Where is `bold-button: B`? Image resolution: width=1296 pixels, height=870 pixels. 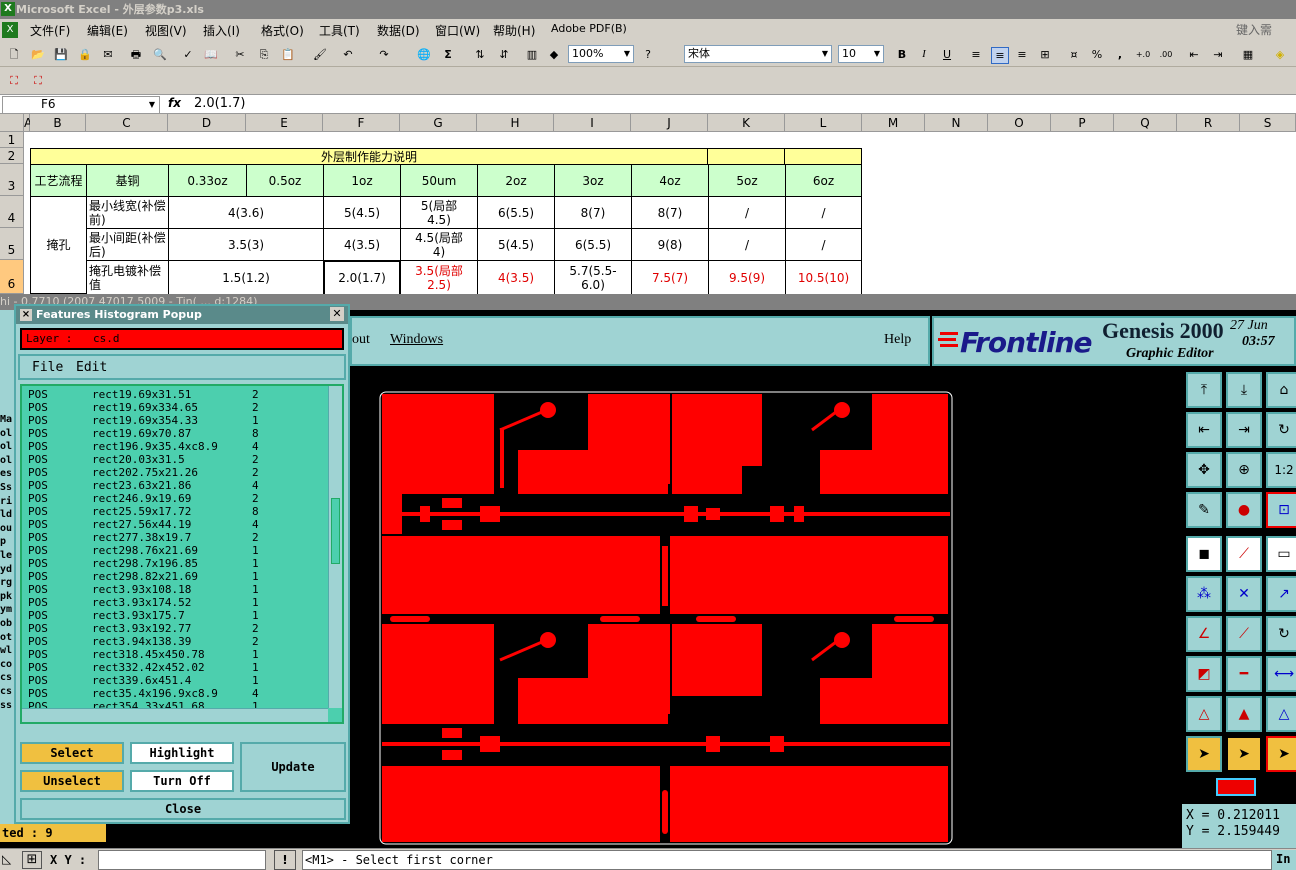
bold-button: B is located at coordinates (902, 54).